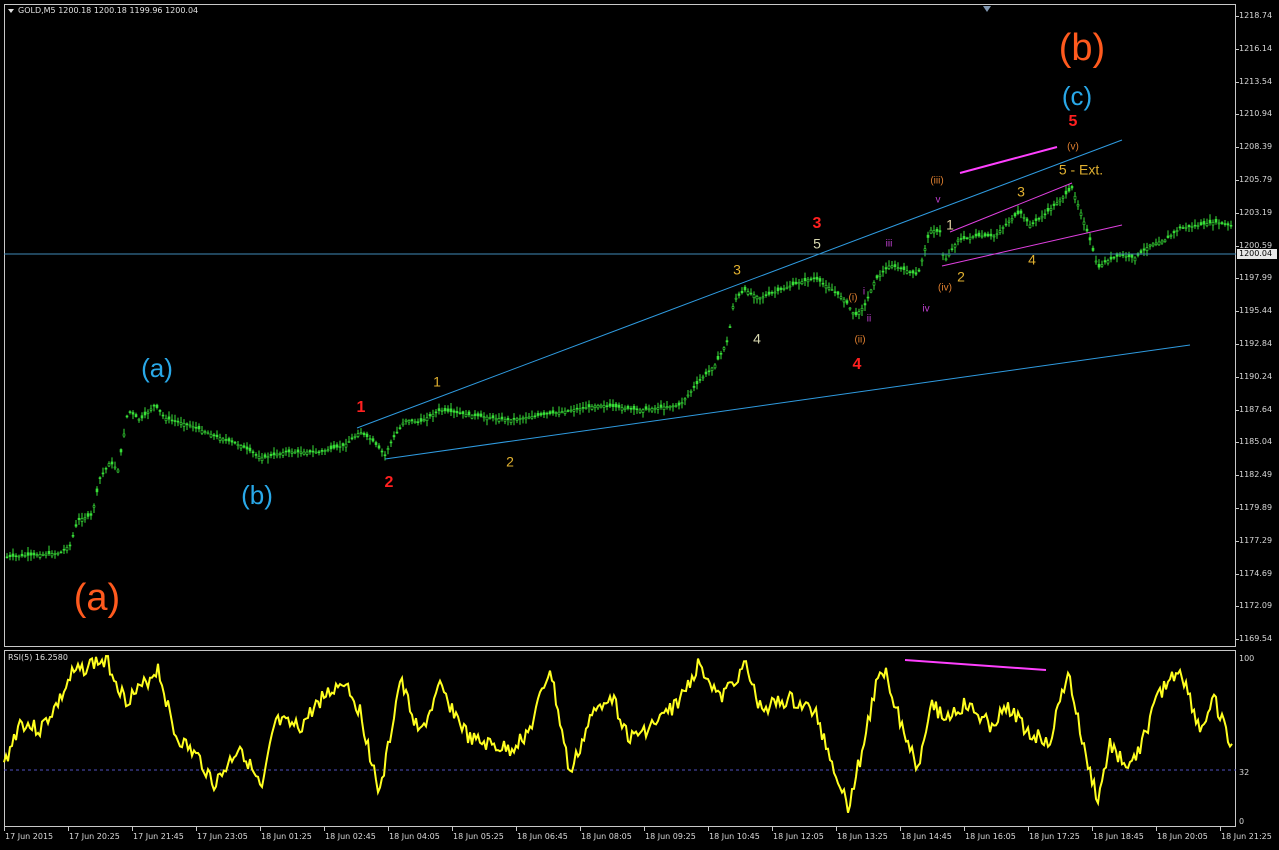 The height and width of the screenshot is (850, 1279). I want to click on rsi-tick-label: 100, so click(1247, 658).